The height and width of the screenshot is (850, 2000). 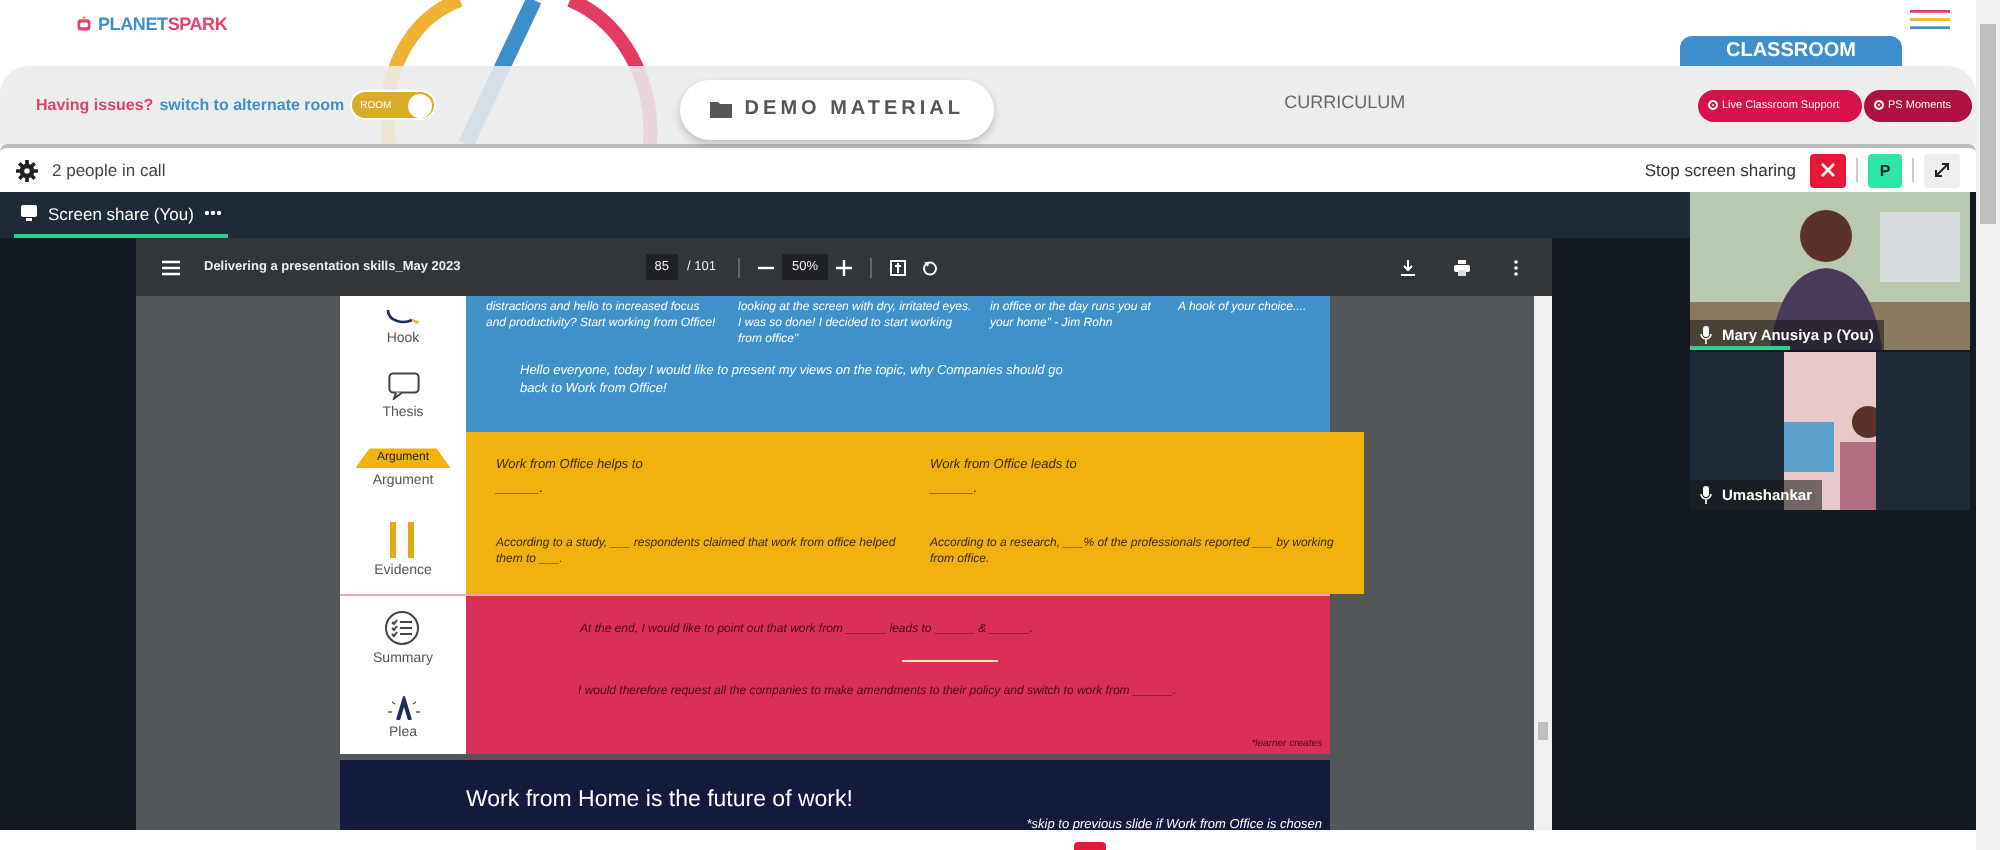 What do you see at coordinates (403, 707) in the screenshot?
I see `raised-figure-icon` at bounding box center [403, 707].